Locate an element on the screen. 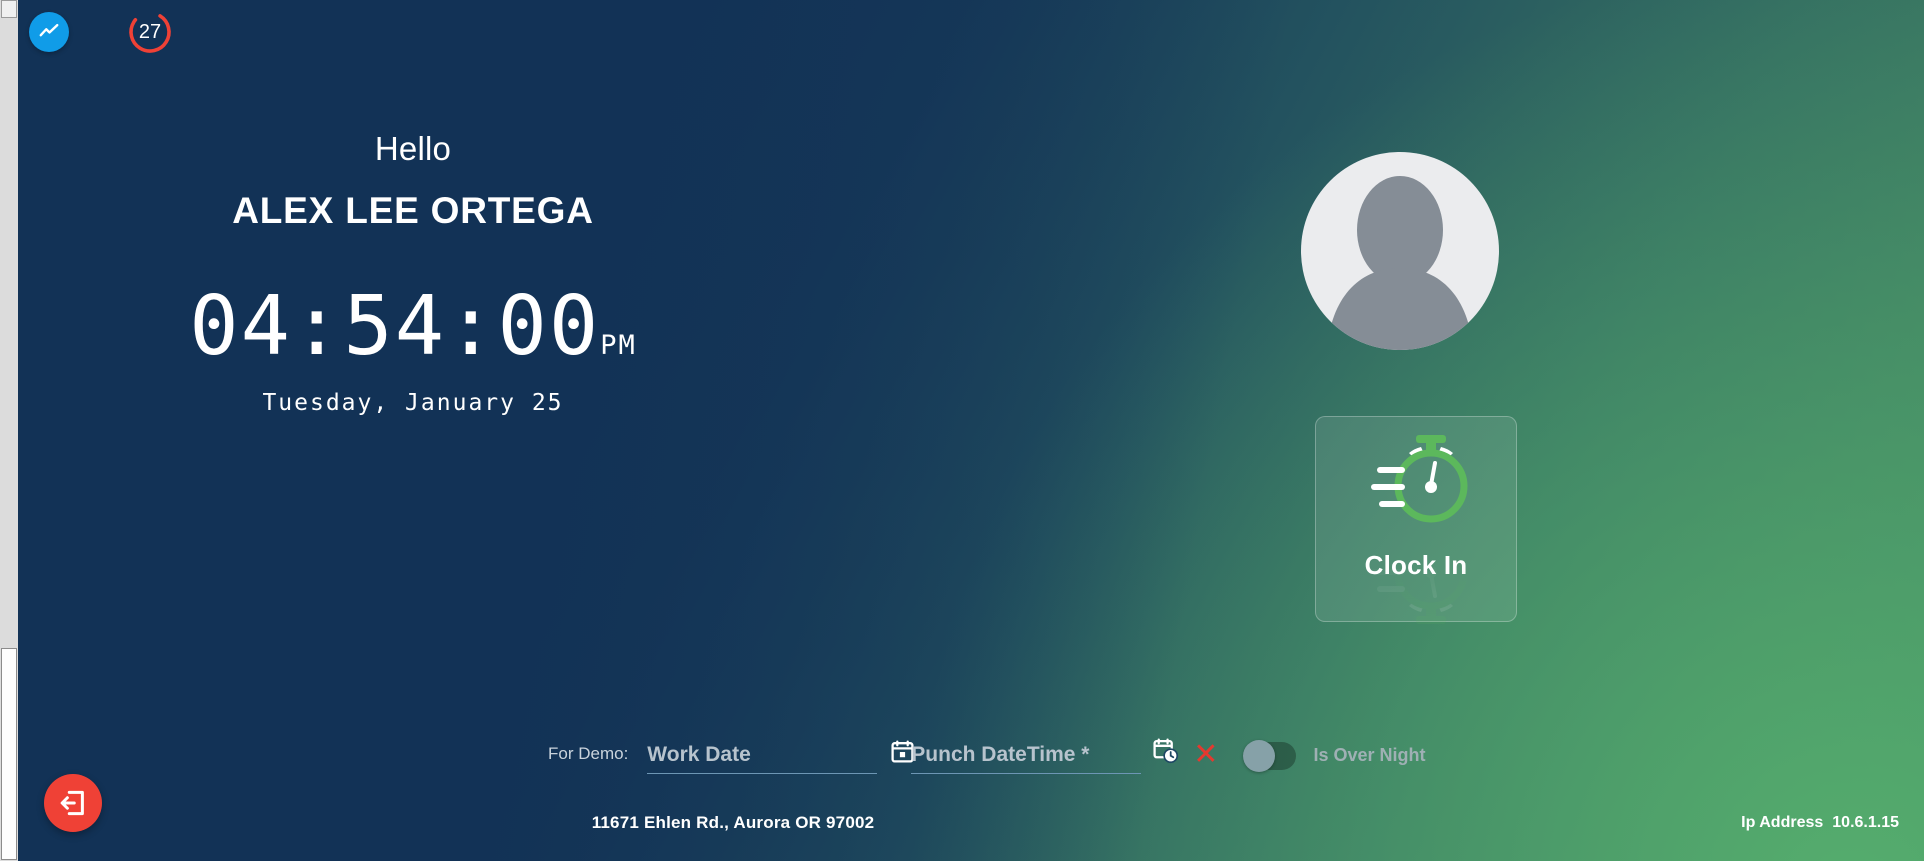  current-date: Tuesday, January 25 is located at coordinates (413, 403).